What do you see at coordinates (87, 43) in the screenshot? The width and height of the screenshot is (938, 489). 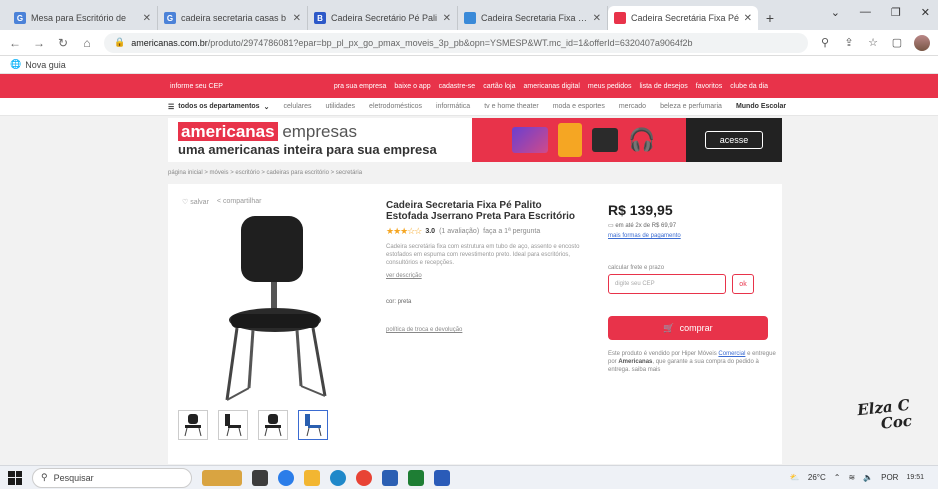 I see `home-icon: ⌂` at bounding box center [87, 43].